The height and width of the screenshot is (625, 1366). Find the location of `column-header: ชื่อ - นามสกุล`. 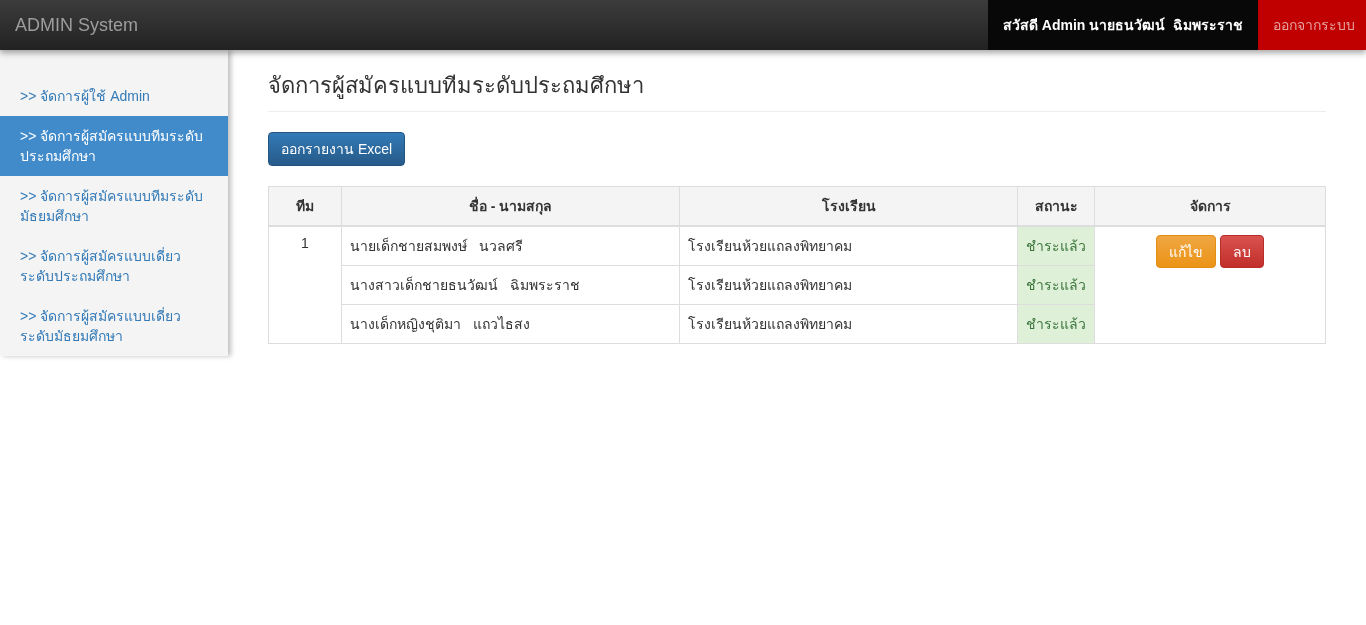

column-header: ชื่อ - นามสกุล is located at coordinates (510, 206).